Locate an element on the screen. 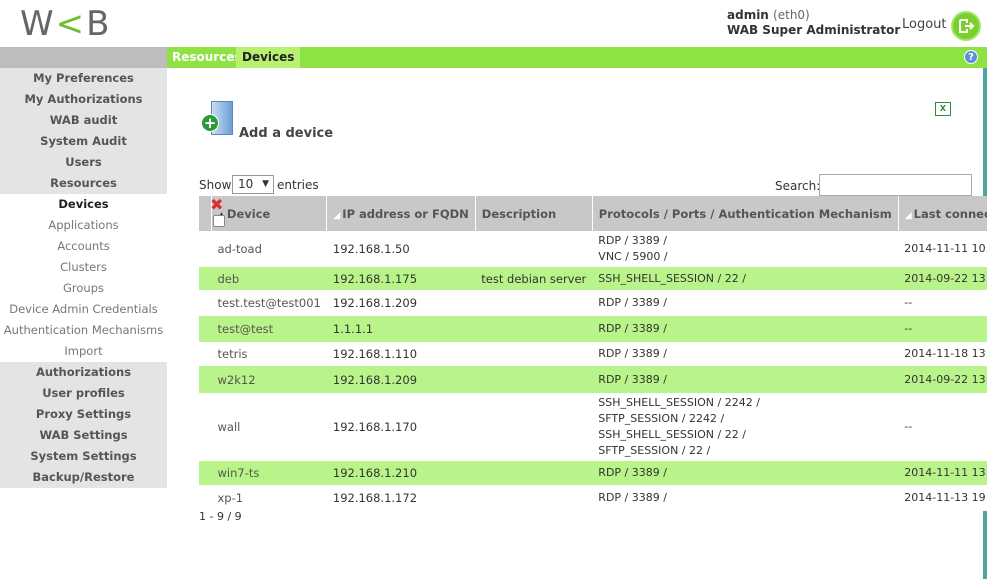 Image resolution: width=987 pixels, height=579 pixels. page-size-value: 10 is located at coordinates (246, 184).